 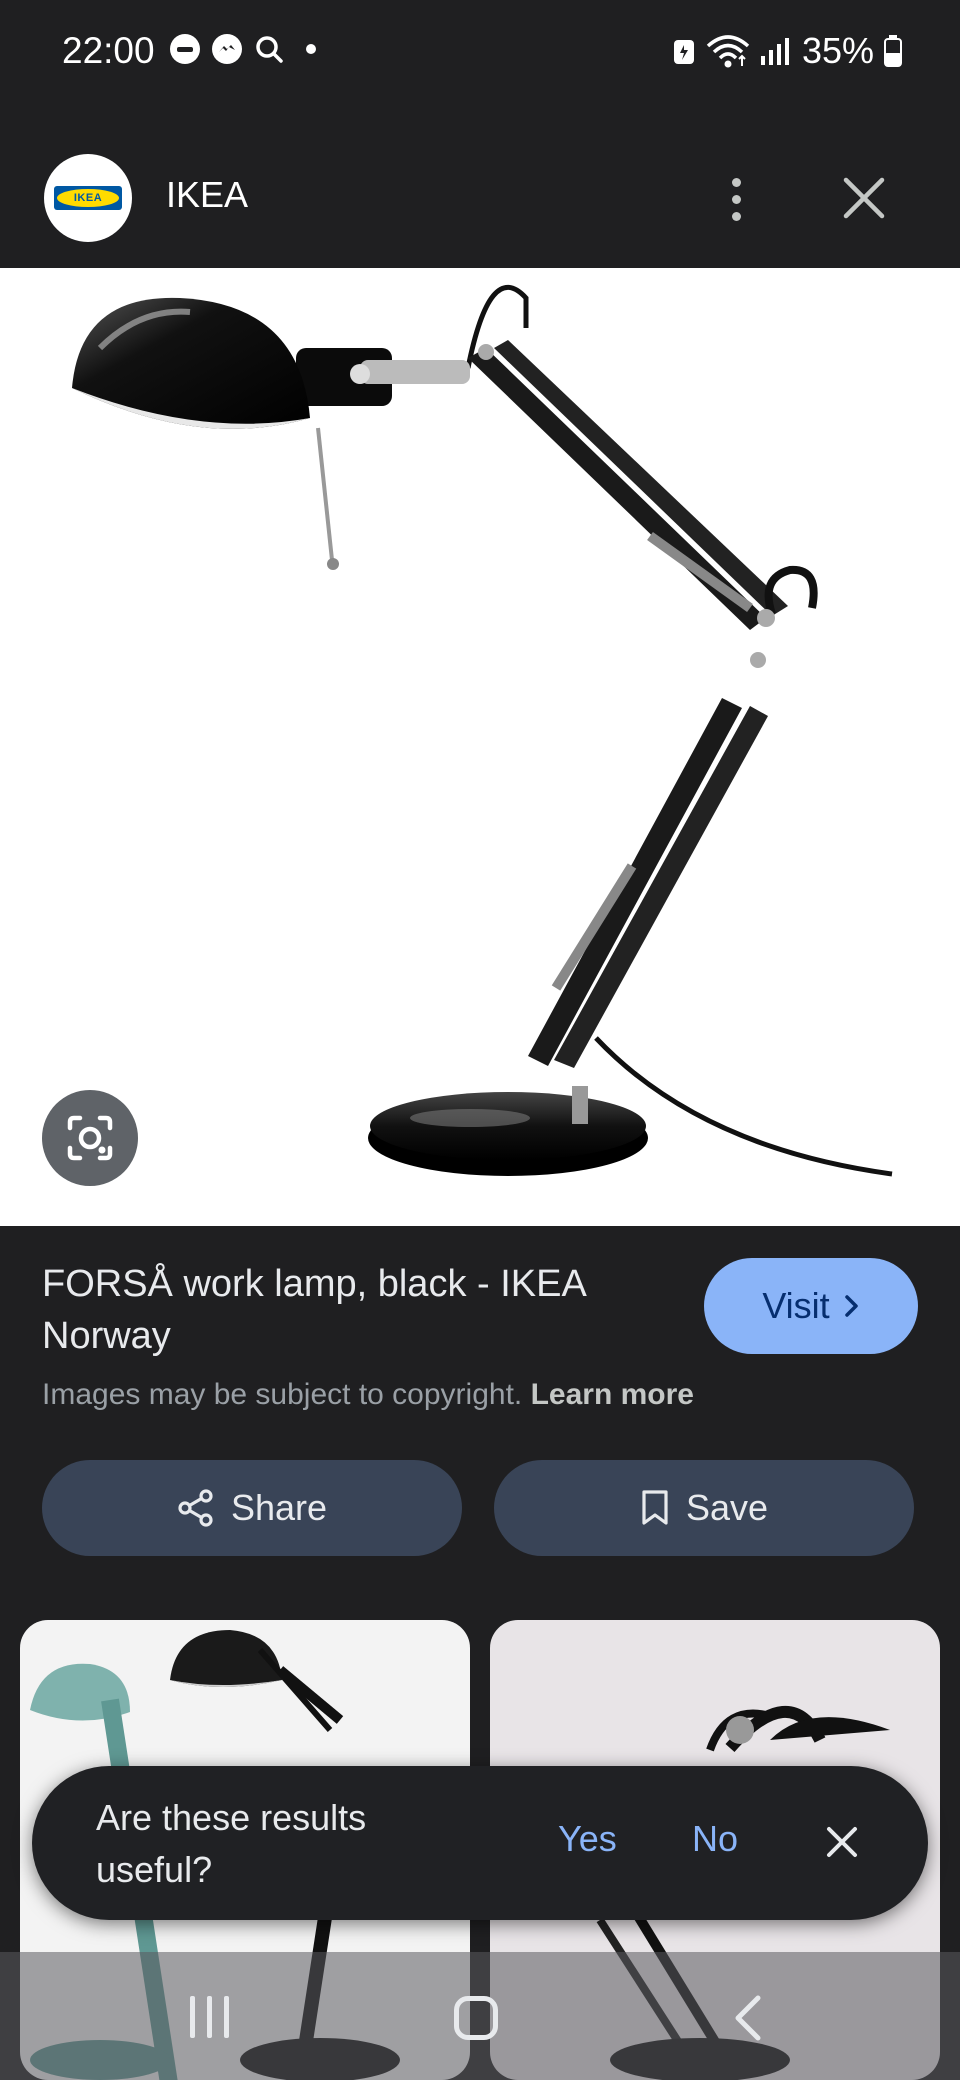 I want to click on save-label: Save, so click(x=727, y=1507).